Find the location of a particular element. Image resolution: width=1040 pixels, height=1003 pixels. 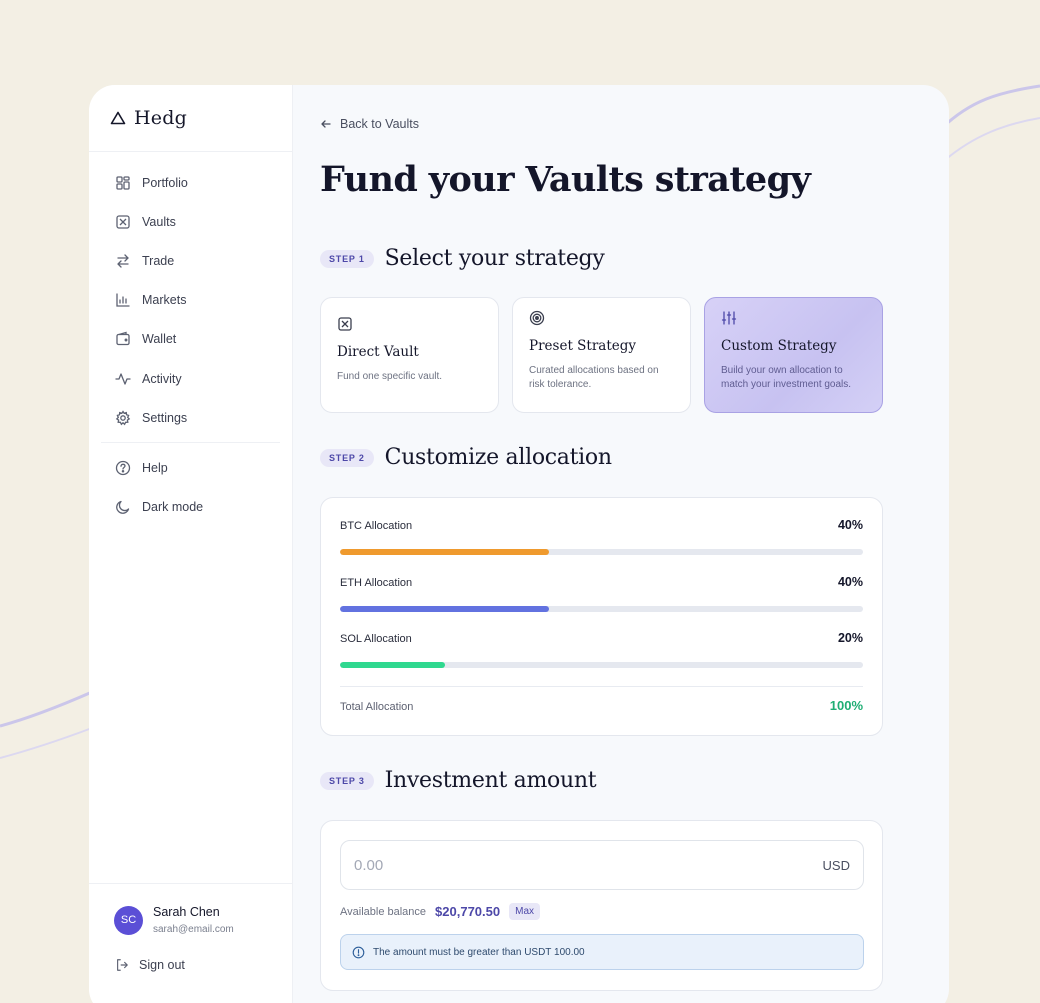

sign-out-label: Sign out is located at coordinates (162, 965).